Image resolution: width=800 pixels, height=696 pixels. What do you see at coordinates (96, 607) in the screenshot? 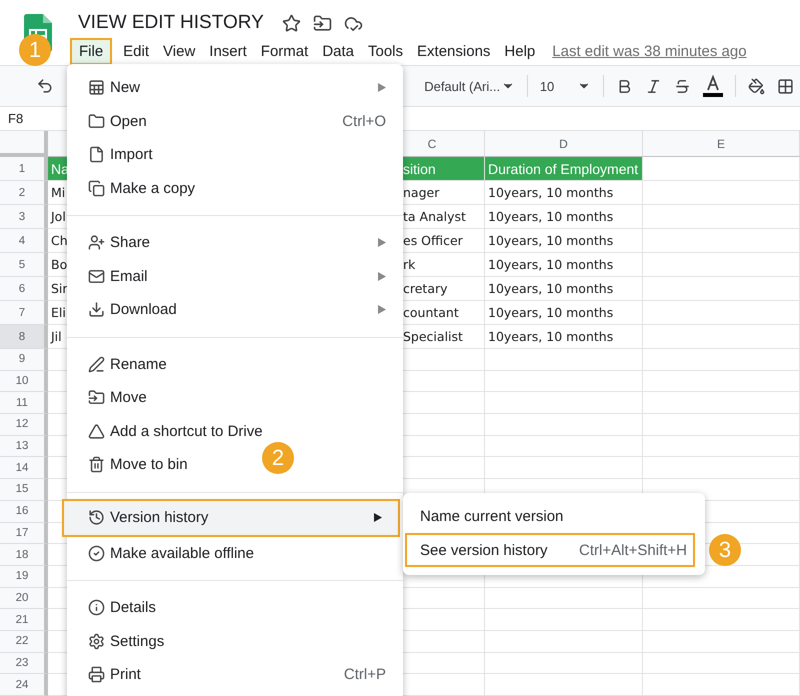
I see `info-icon` at bounding box center [96, 607].